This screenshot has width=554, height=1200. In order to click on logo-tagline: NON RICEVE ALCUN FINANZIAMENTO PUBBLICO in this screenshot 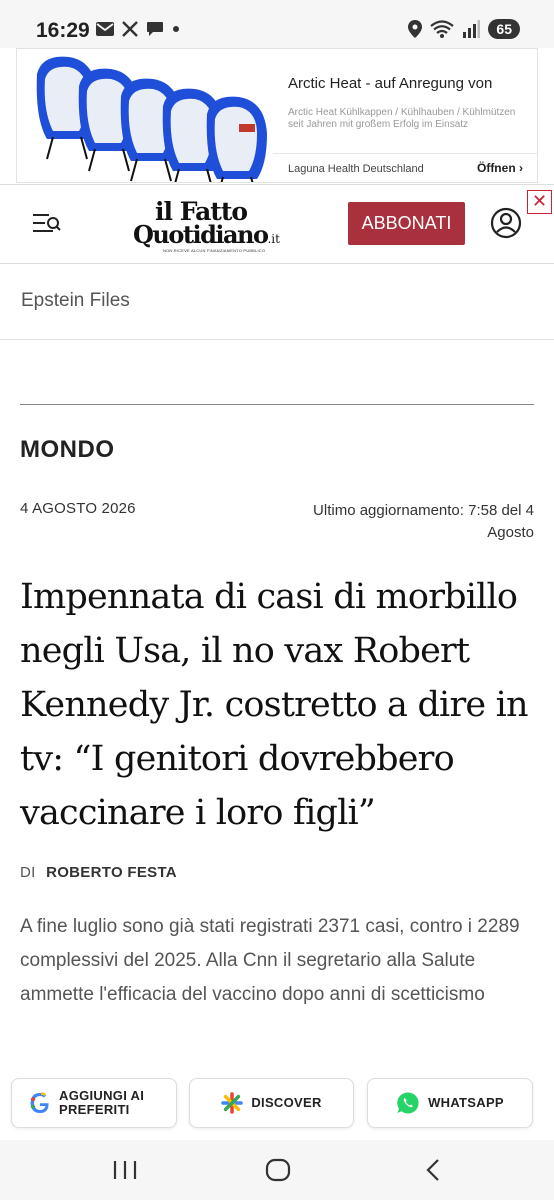, I will do `click(214, 250)`.